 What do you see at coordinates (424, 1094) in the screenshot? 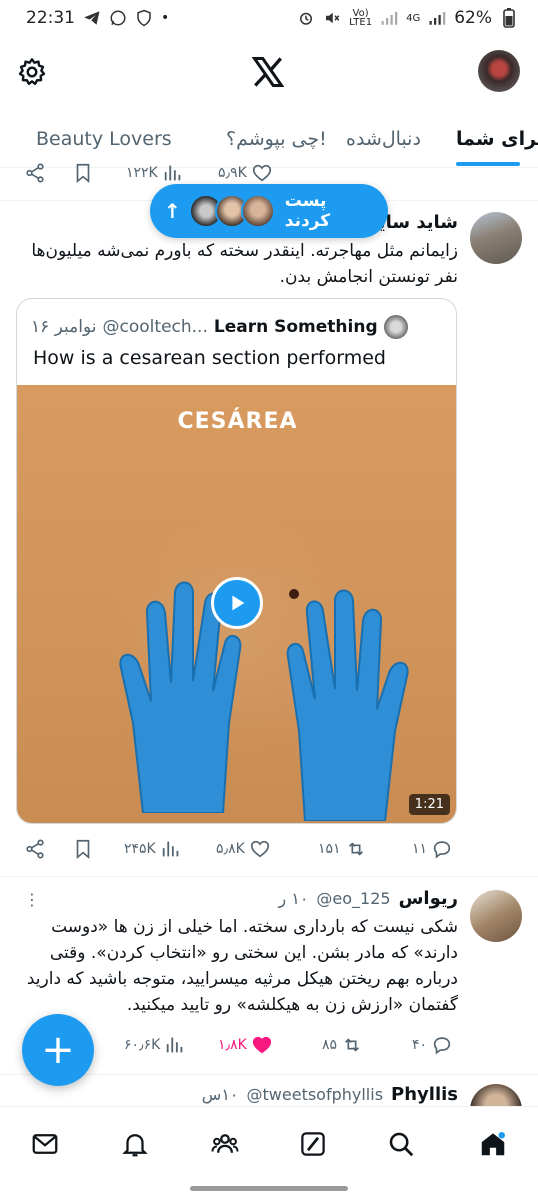
I see `tweet-author-name: Phyllis` at bounding box center [424, 1094].